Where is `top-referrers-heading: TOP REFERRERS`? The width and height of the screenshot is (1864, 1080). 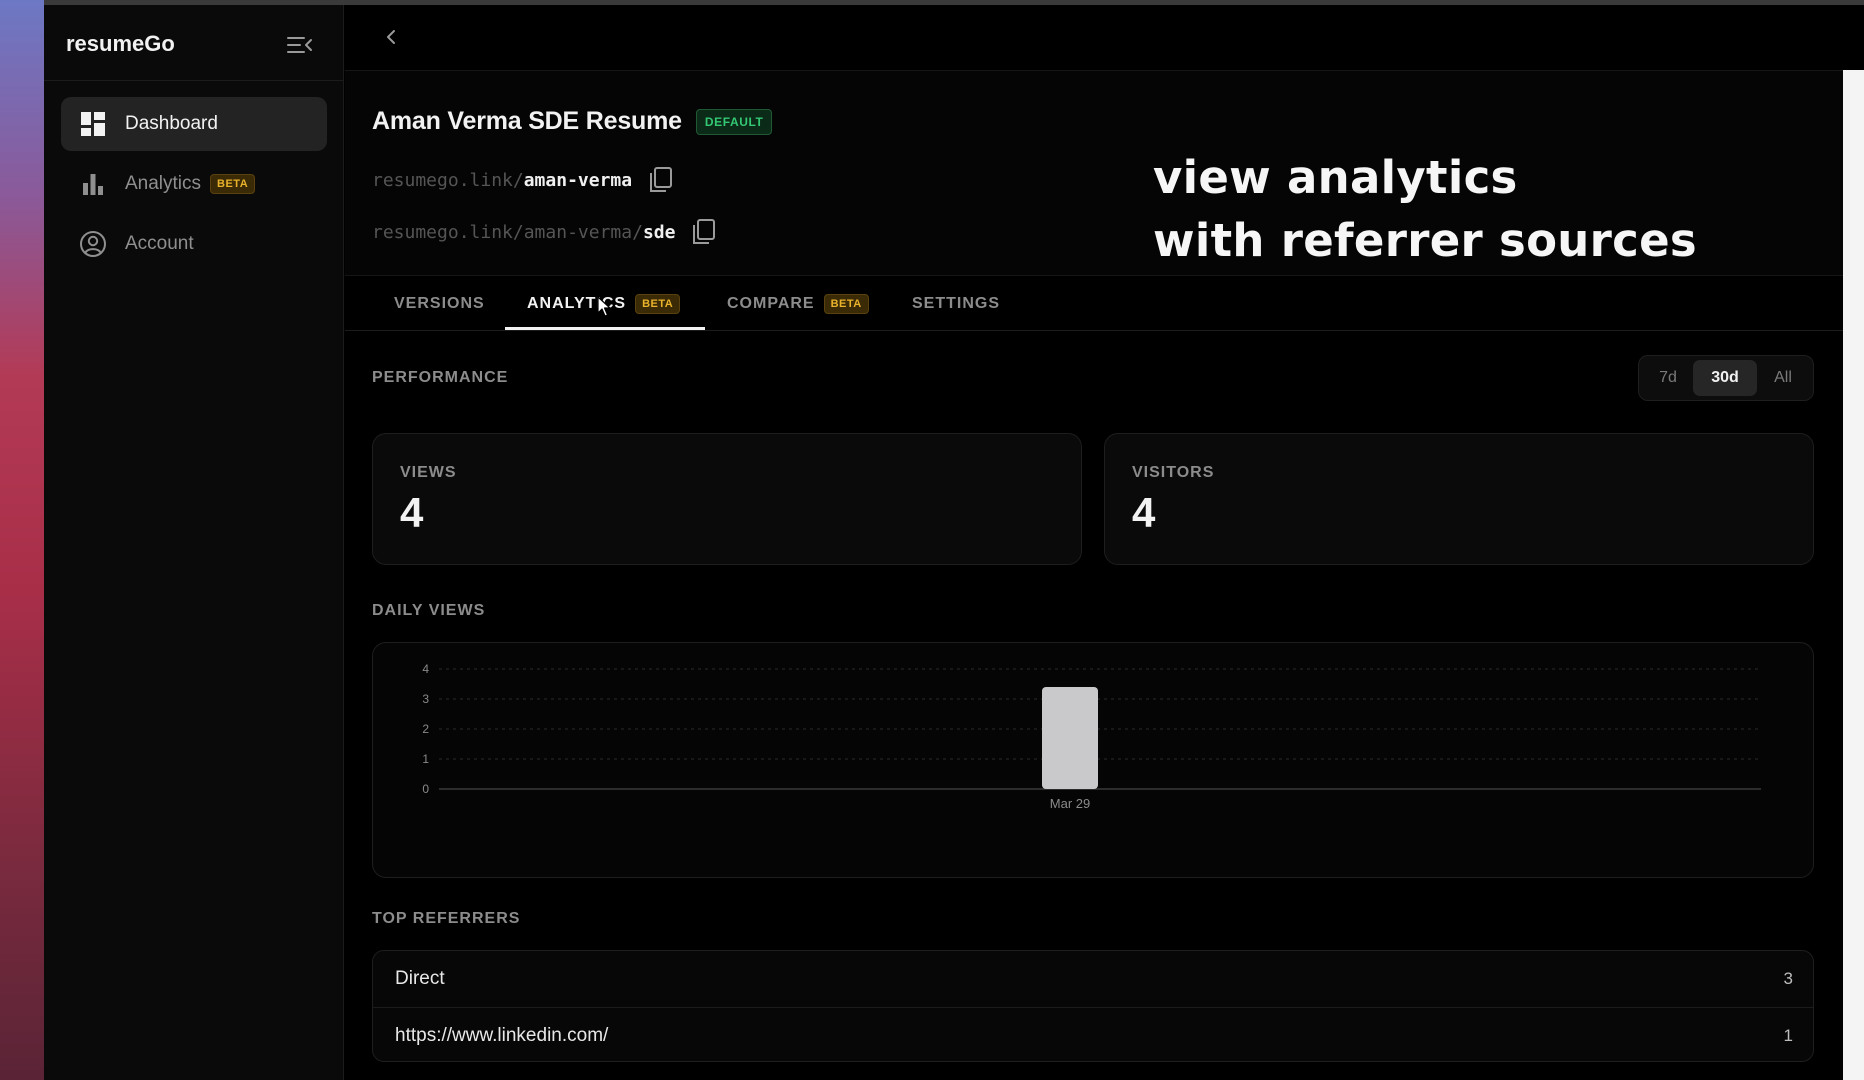 top-referrers-heading: TOP REFERRERS is located at coordinates (446, 918).